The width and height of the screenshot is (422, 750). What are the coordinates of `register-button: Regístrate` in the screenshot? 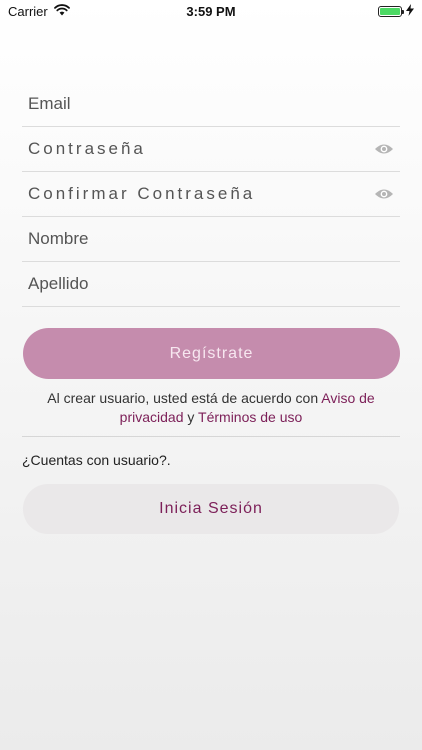 It's located at (211, 353).